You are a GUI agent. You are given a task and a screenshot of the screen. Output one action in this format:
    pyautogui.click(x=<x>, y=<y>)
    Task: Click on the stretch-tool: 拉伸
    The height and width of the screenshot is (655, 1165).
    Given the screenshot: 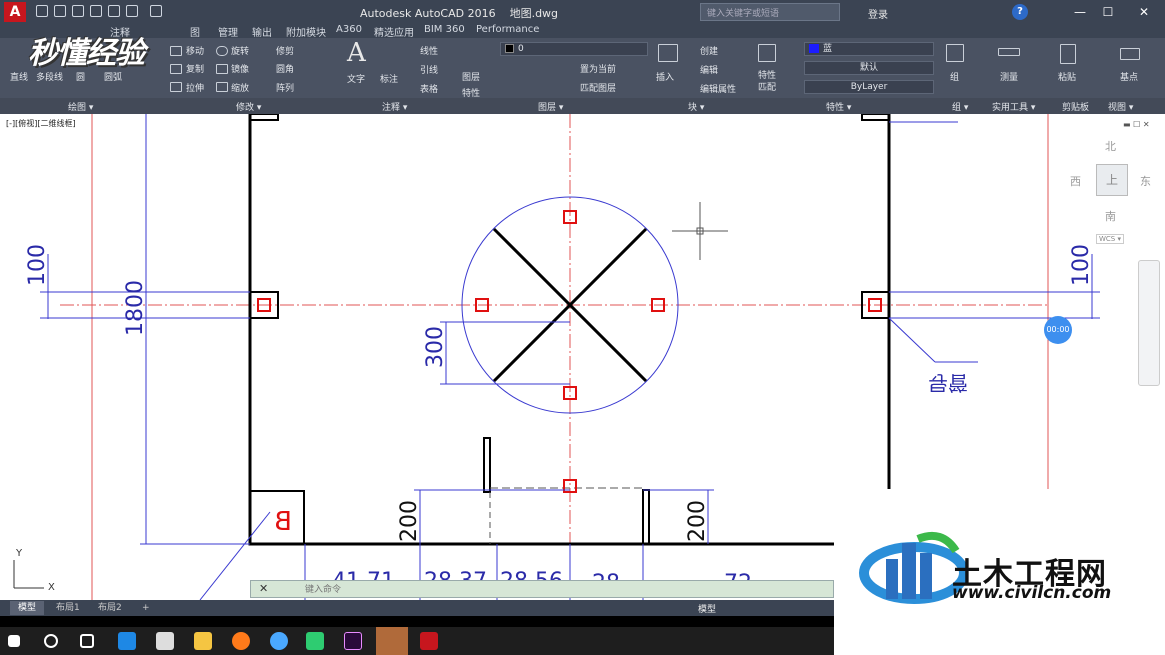 What is the action you would take?
    pyautogui.click(x=195, y=87)
    